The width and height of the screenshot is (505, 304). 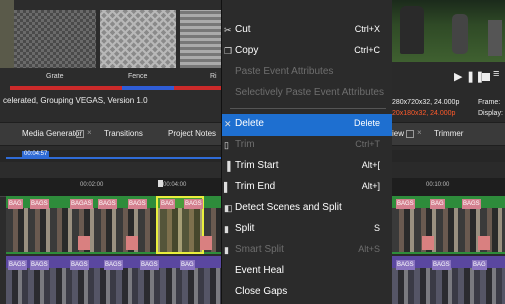 What do you see at coordinates (426, 102) in the screenshot?
I see `video-info-1: 280x720x32, 24.000p` at bounding box center [426, 102].